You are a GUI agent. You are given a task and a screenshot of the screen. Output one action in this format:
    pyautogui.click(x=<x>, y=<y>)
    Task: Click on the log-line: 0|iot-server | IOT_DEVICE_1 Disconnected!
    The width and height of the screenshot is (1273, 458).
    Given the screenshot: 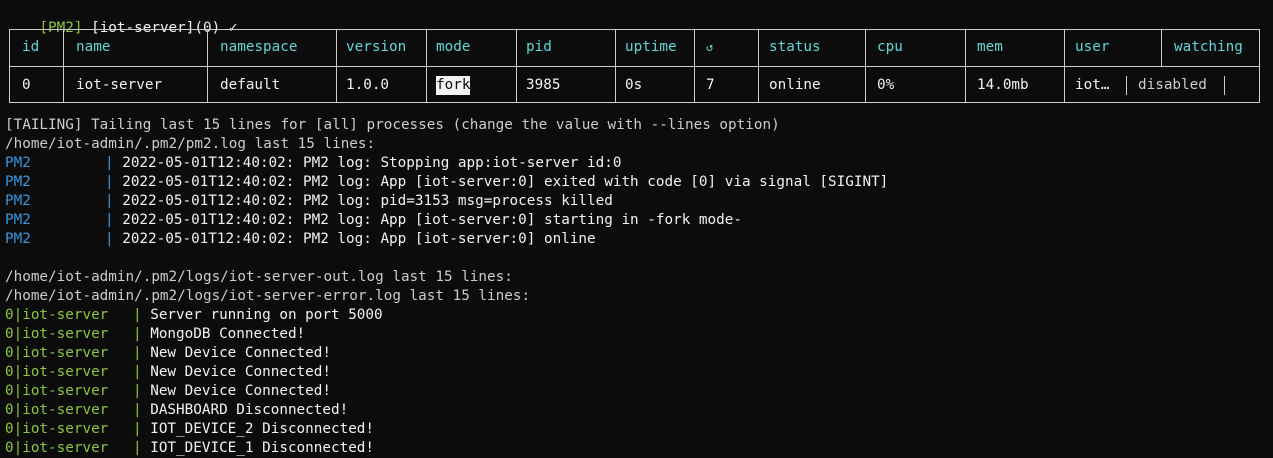 What is the action you would take?
    pyautogui.click(x=189, y=448)
    